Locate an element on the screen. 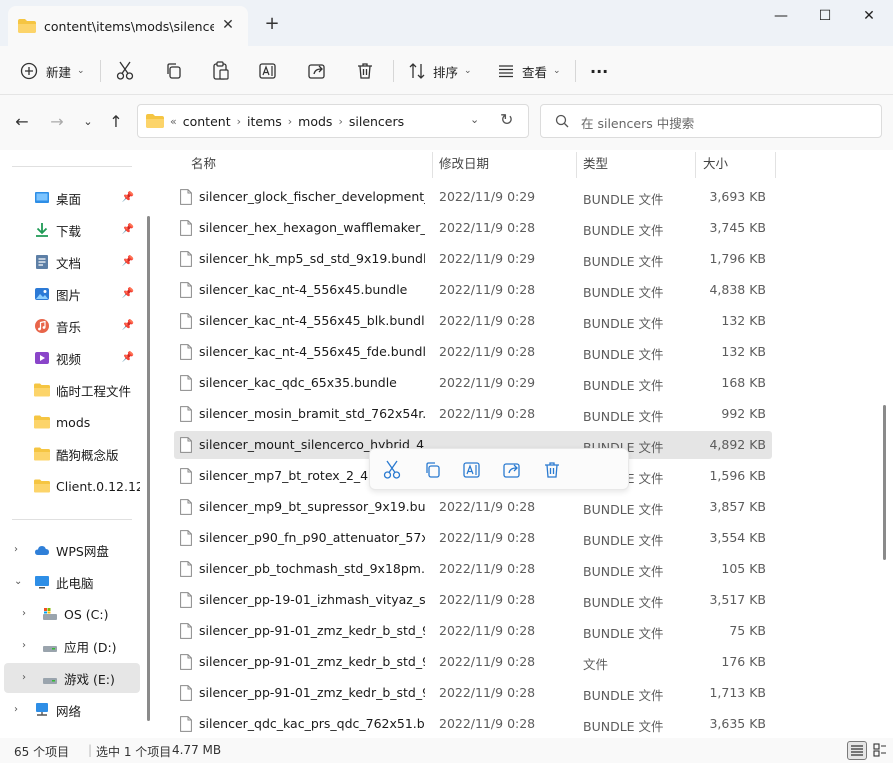 The image size is (893, 763). tab-silencers: content\items\mods\silencers ✕ is located at coordinates (128, 26).